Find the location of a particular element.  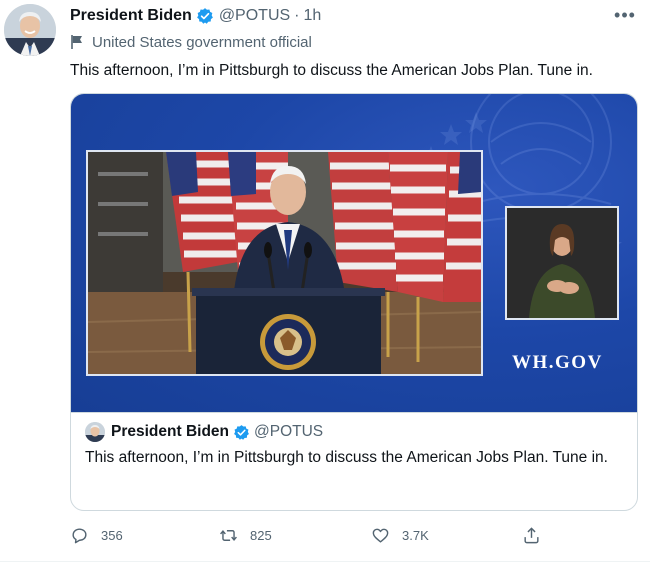

government-official-text: United States government official is located at coordinates (202, 42).